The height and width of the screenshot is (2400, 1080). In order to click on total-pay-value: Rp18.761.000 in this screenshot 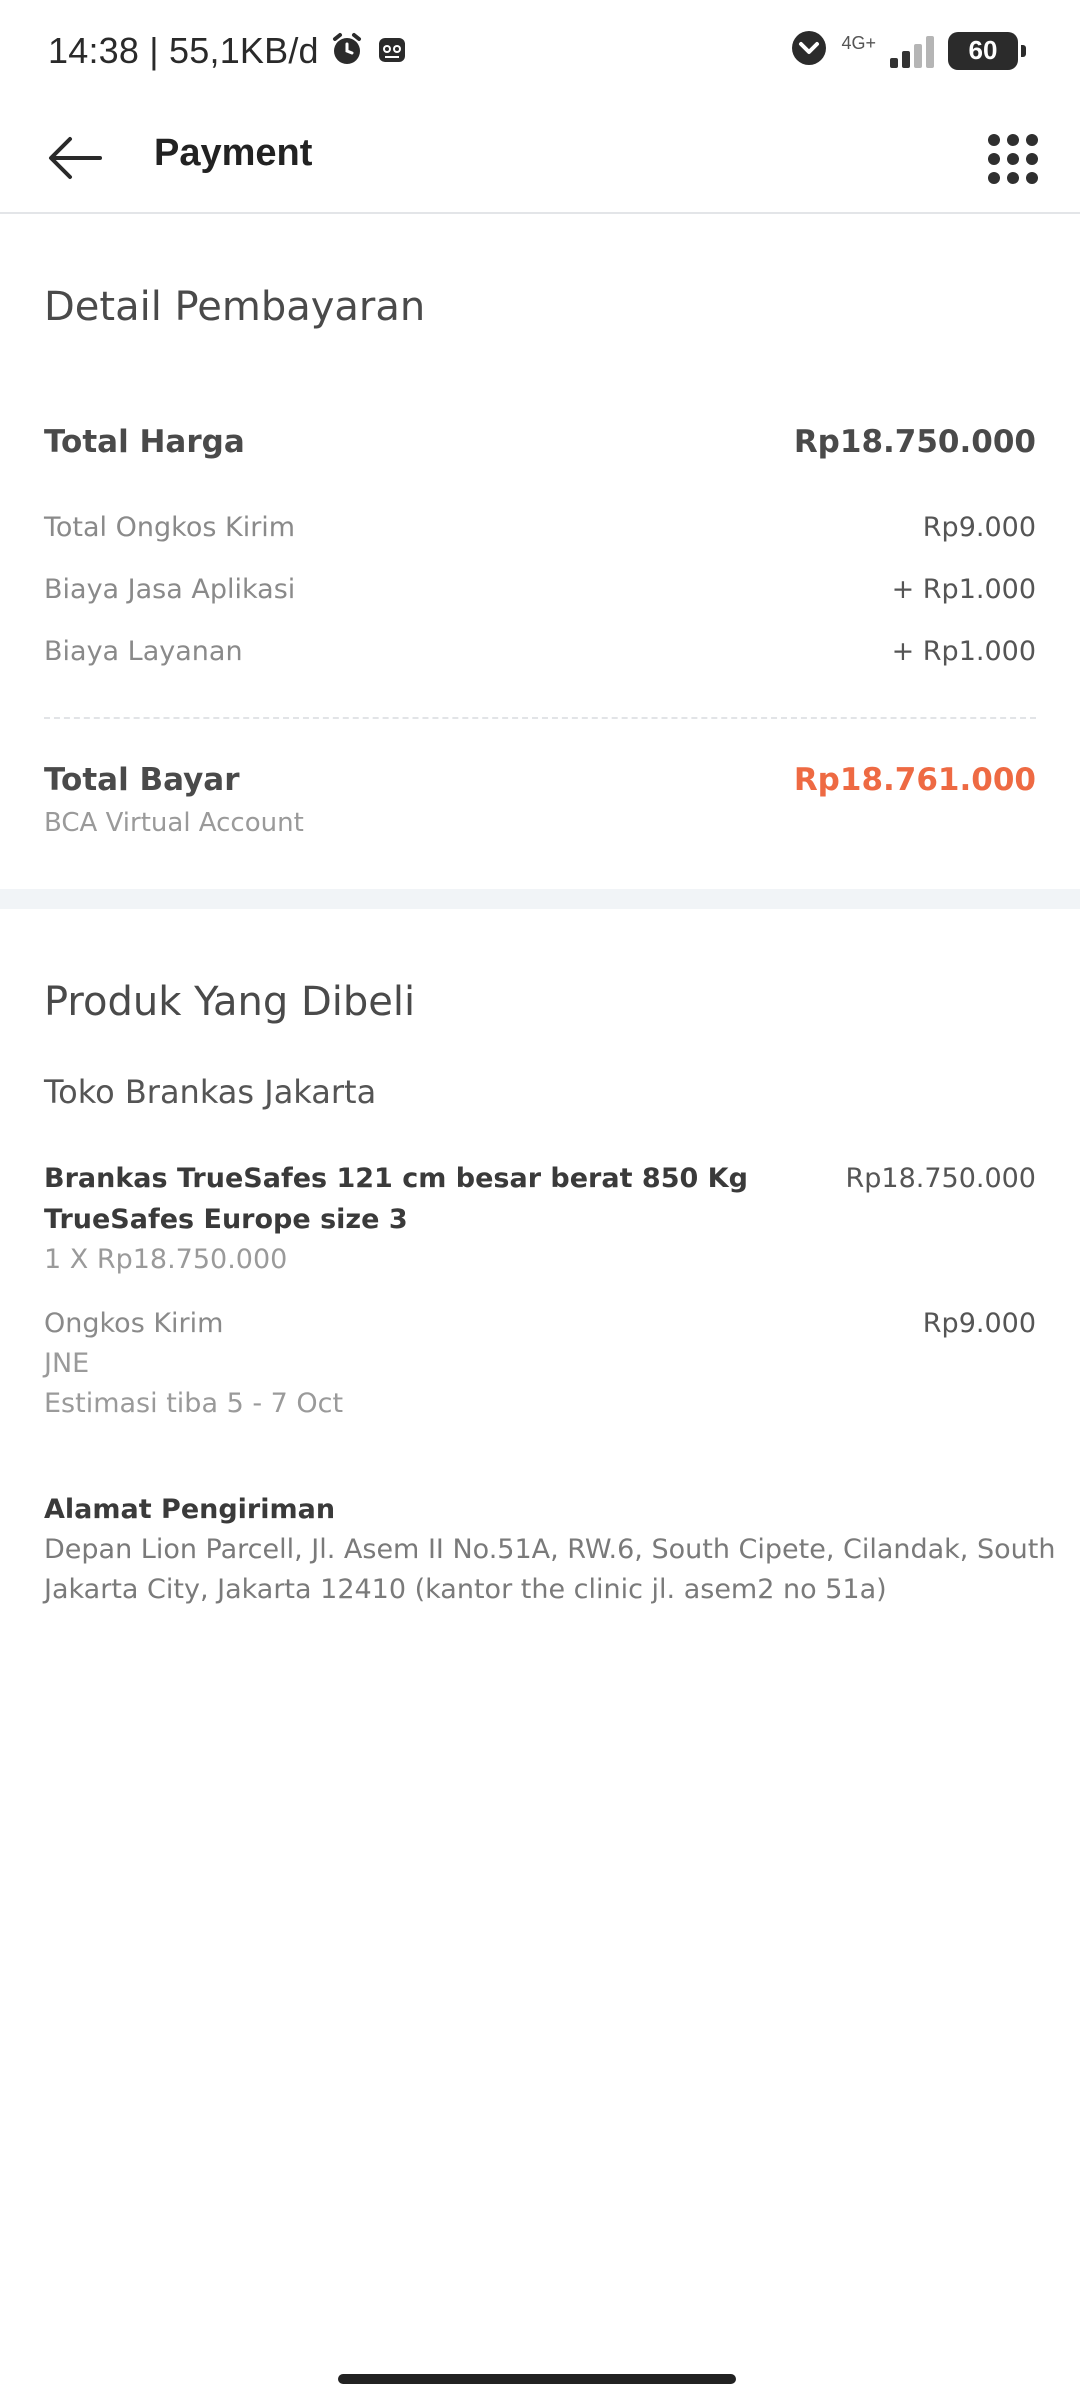, I will do `click(914, 780)`.